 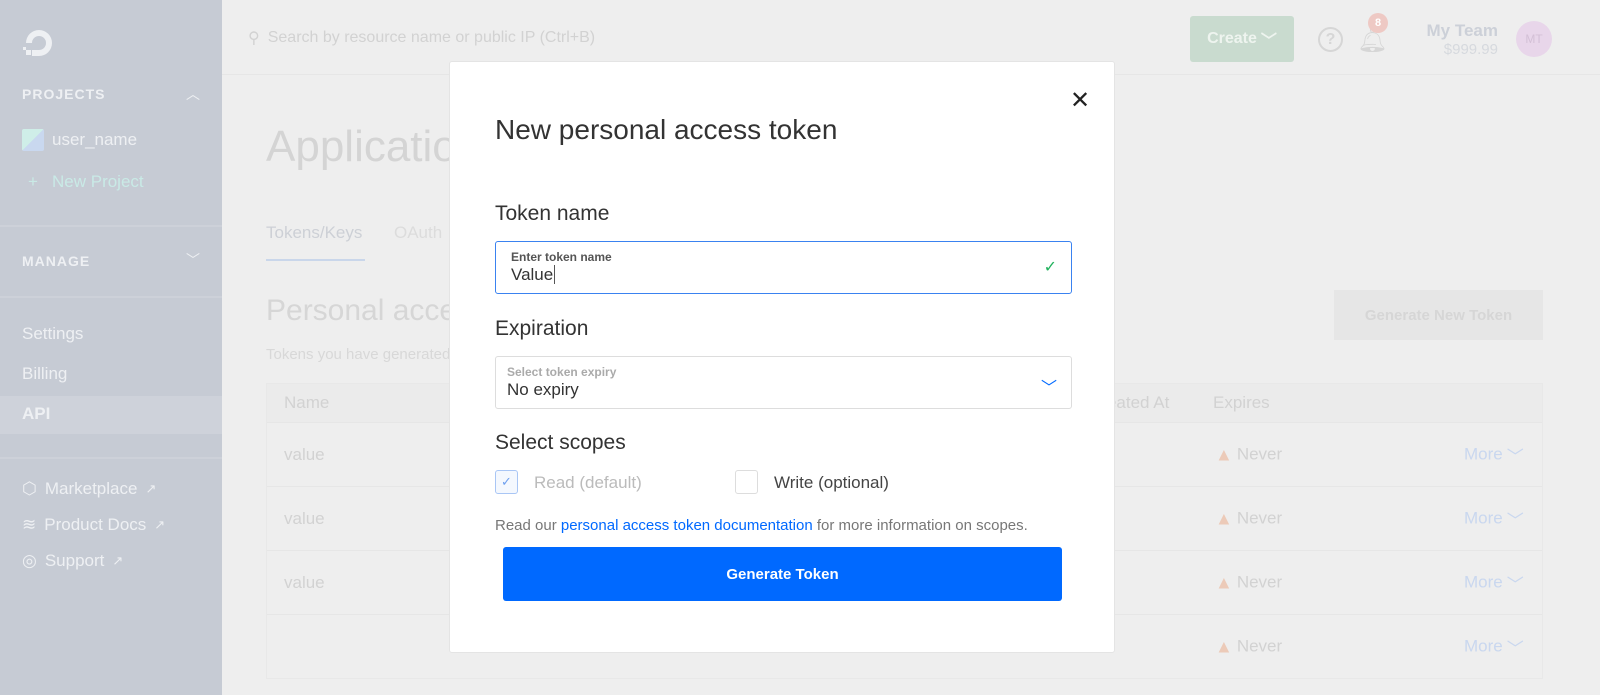 What do you see at coordinates (1462, 30) in the screenshot?
I see `team-name: My Team` at bounding box center [1462, 30].